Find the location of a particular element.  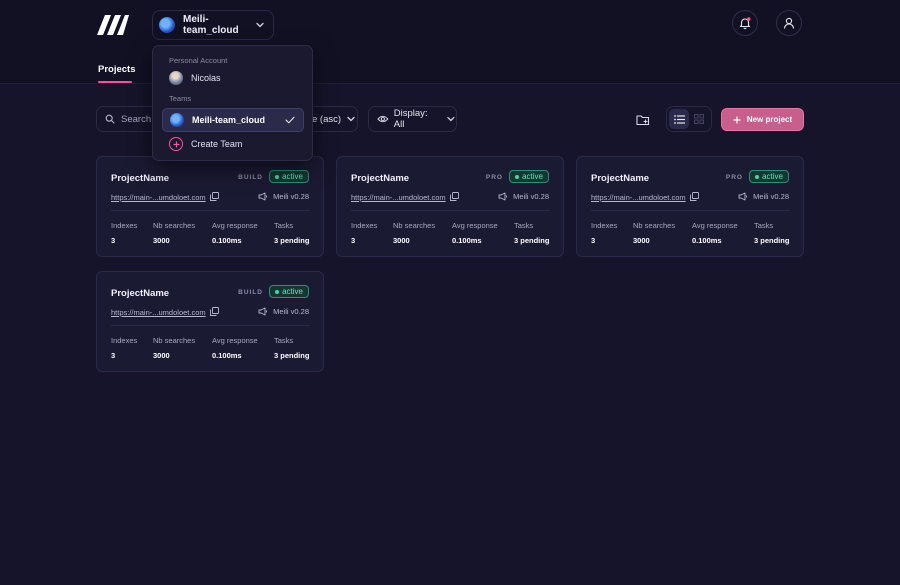

search-placeholder: Search is located at coordinates (136, 119).